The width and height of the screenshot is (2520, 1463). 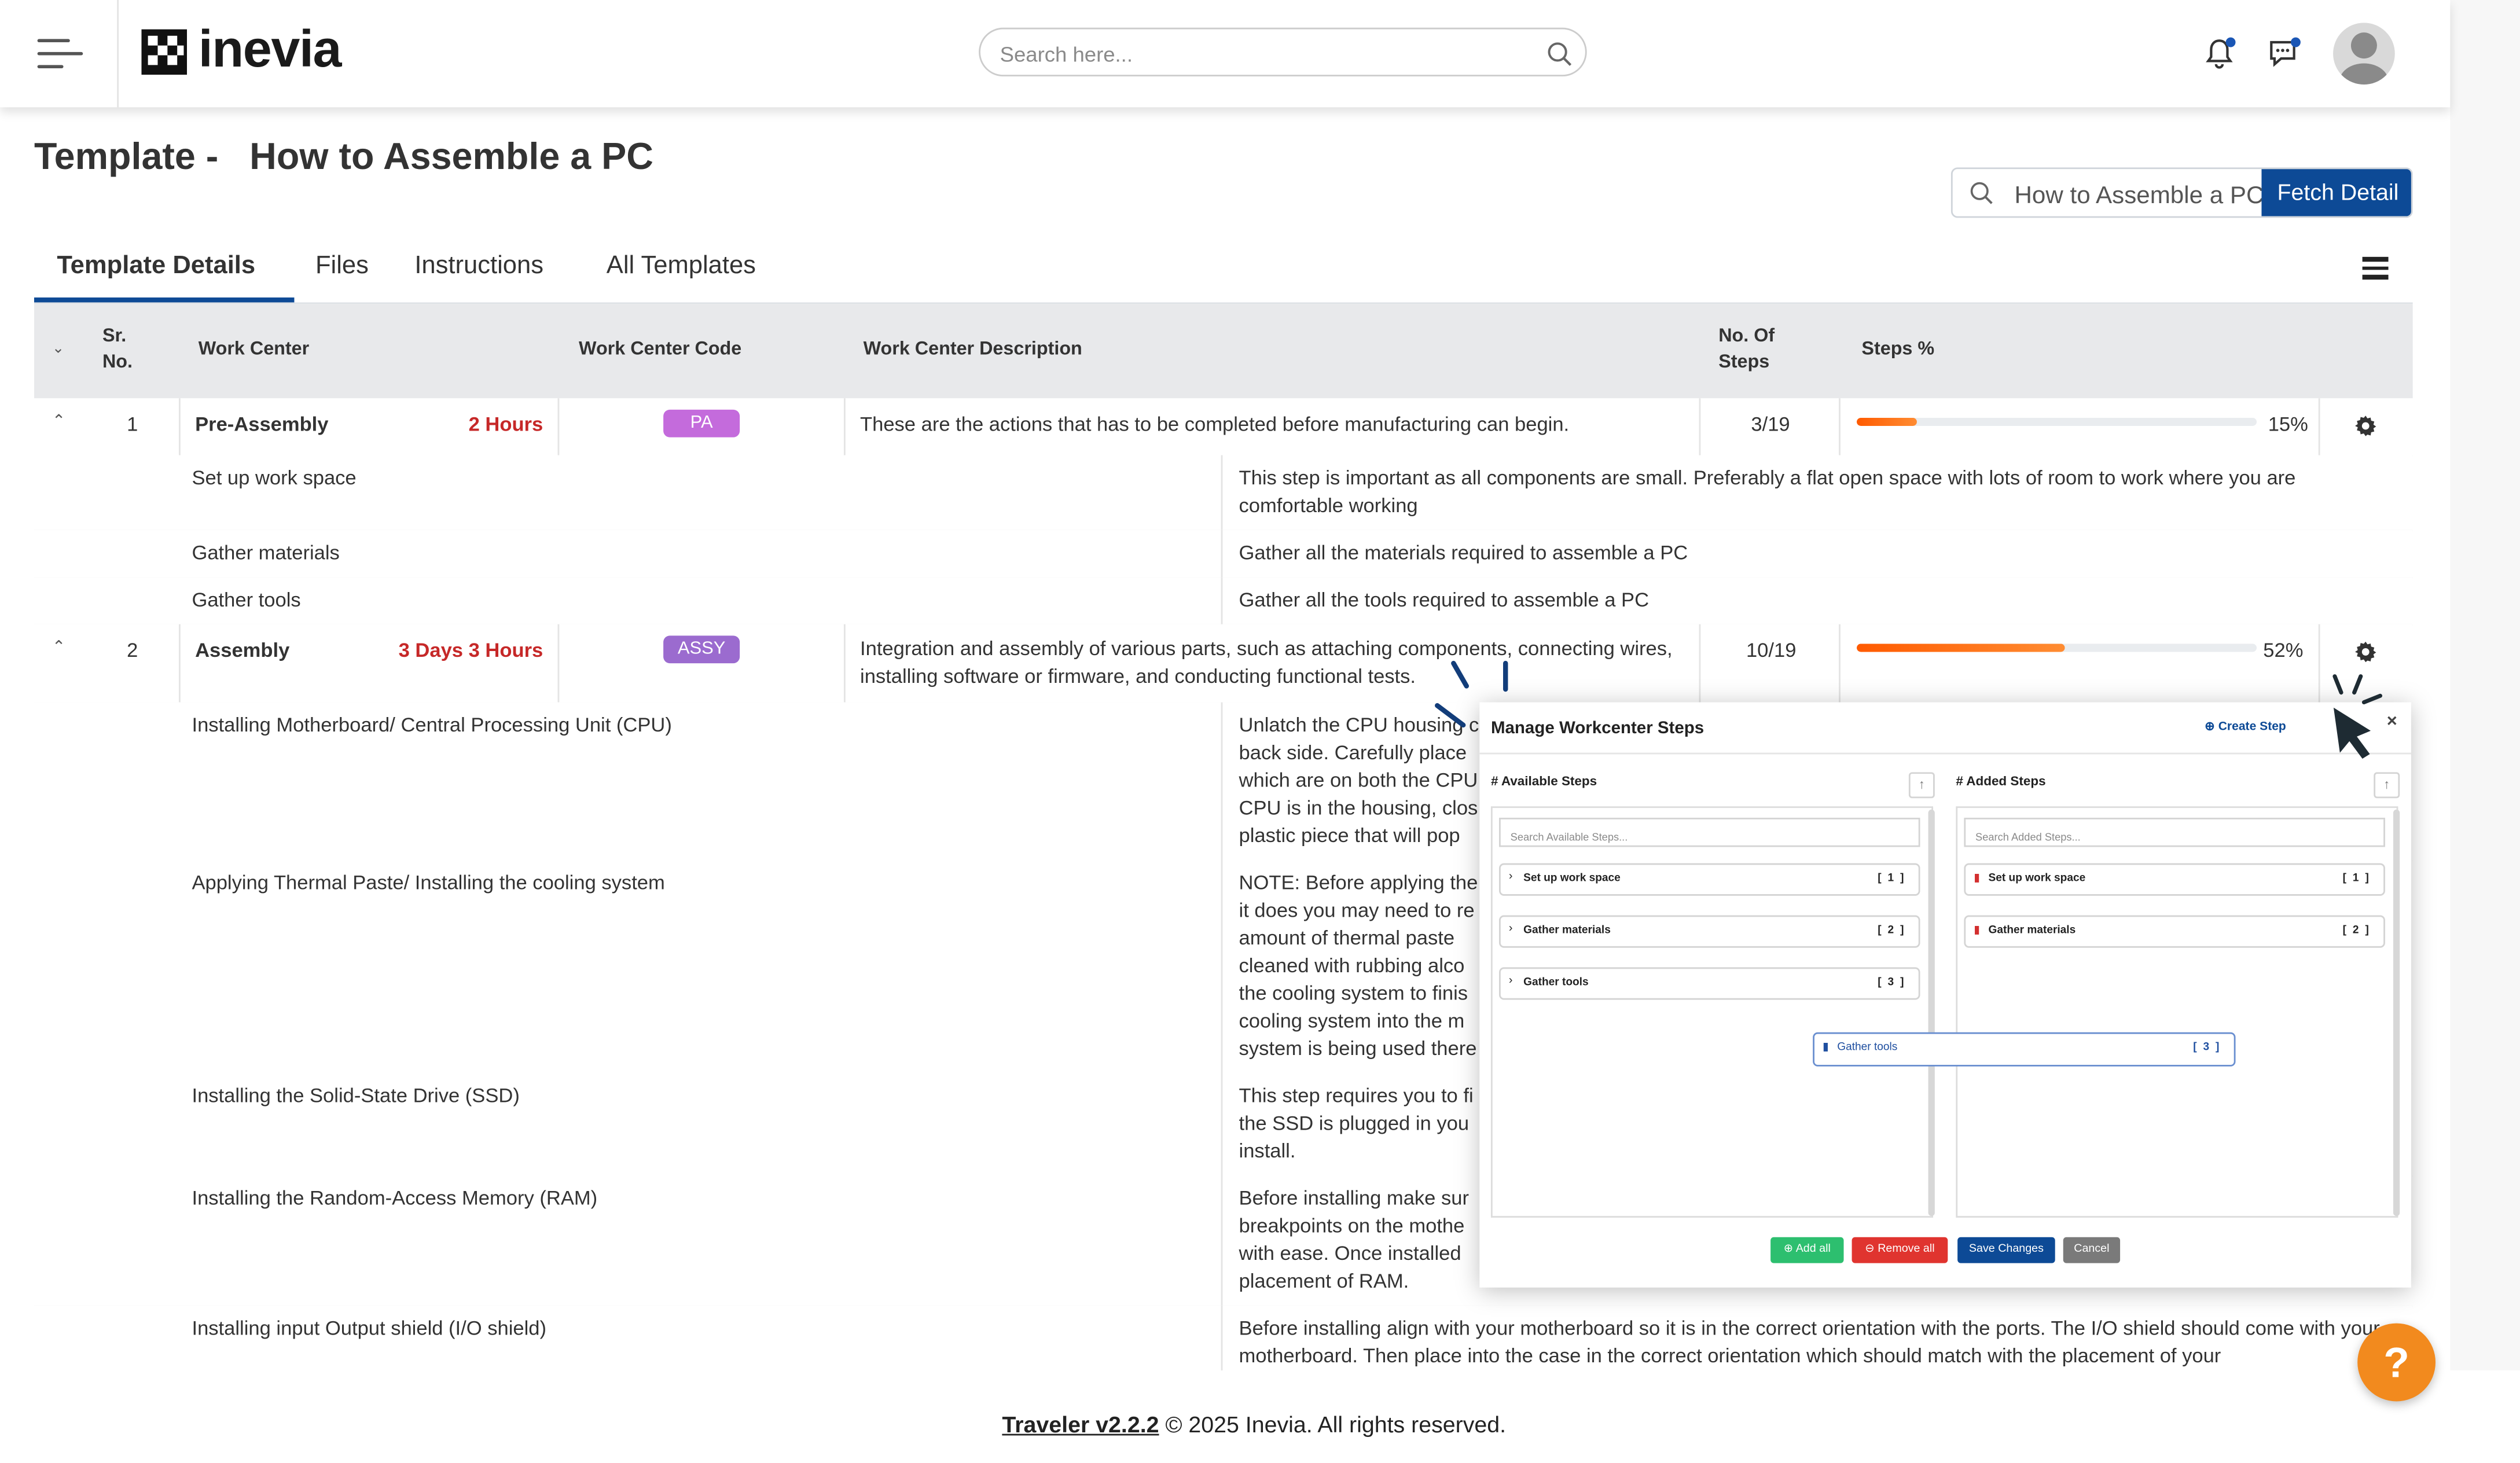 What do you see at coordinates (1772, 650) in the screenshot?
I see `steps-count: 10/19` at bounding box center [1772, 650].